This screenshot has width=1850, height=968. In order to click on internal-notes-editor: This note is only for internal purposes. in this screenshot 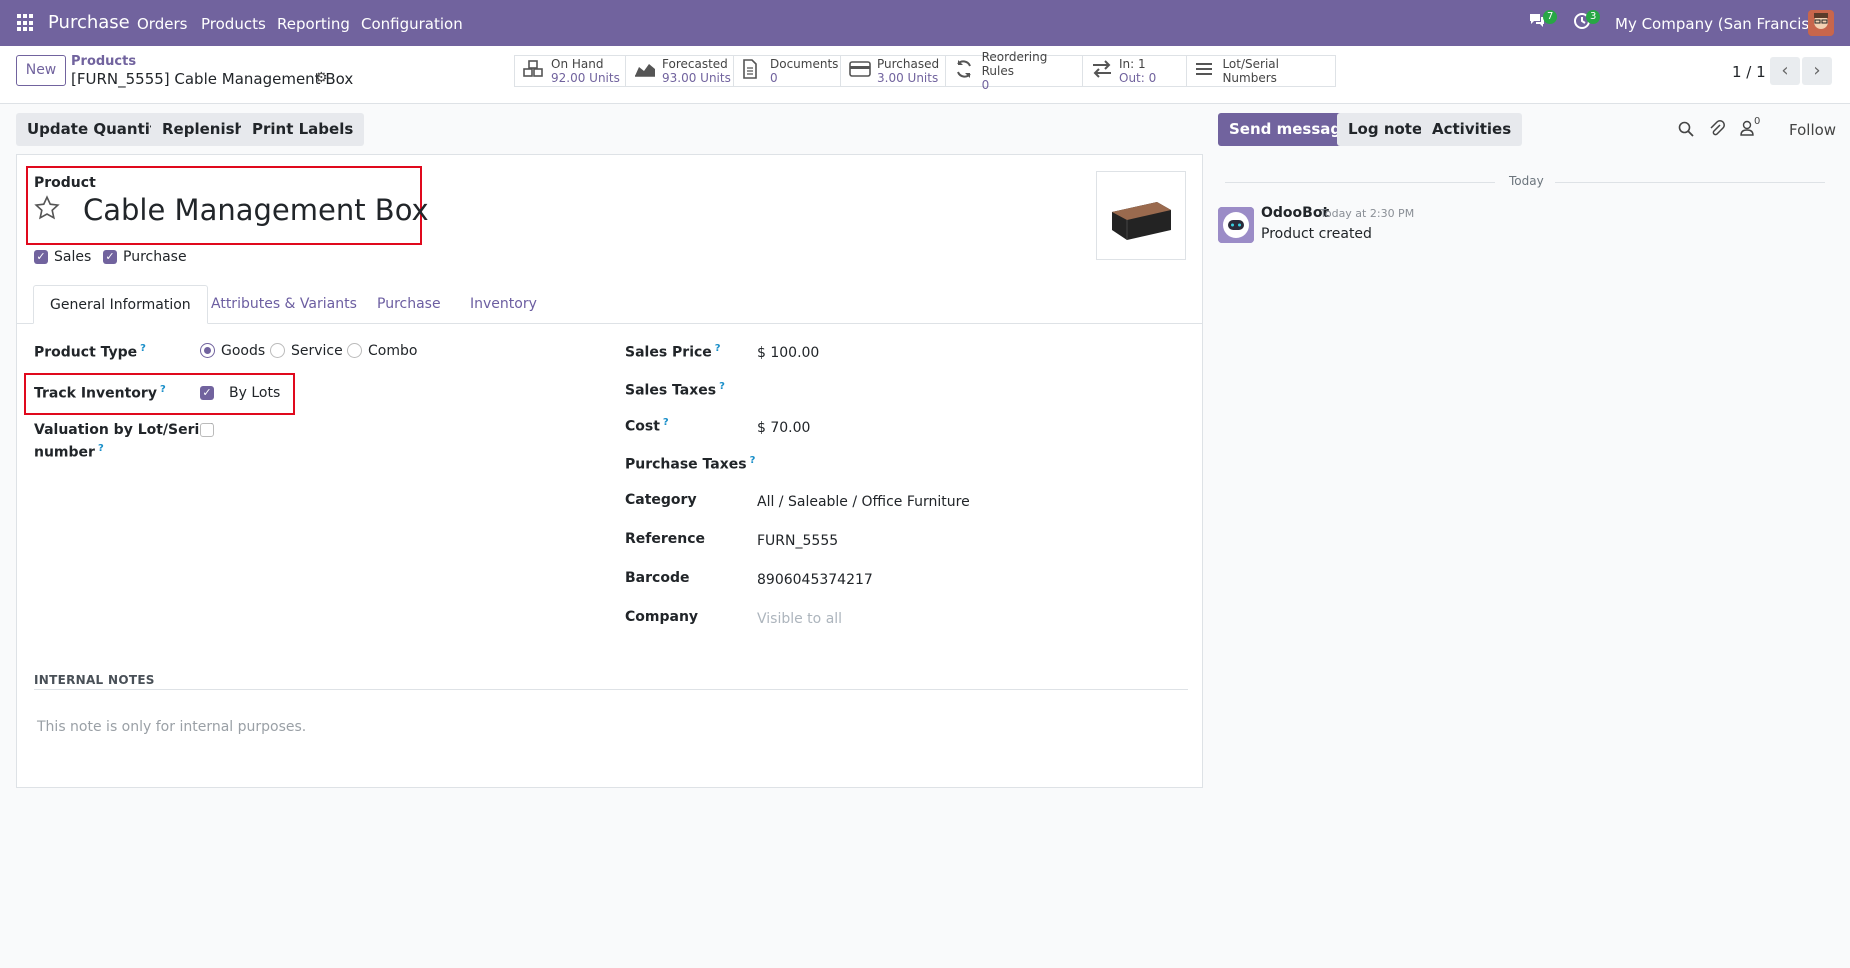, I will do `click(171, 727)`.